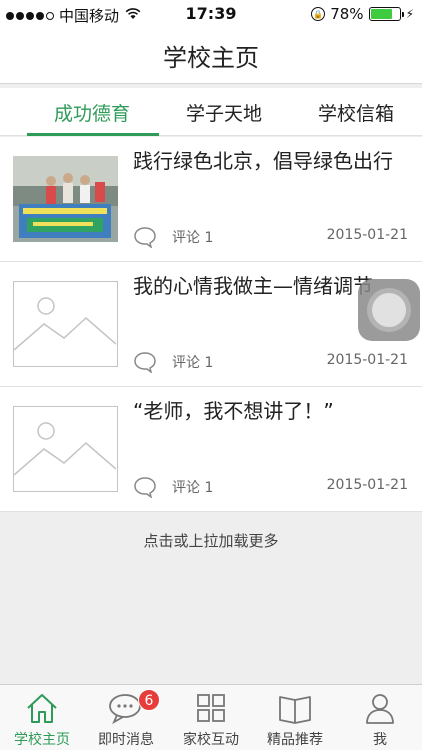 Image resolution: width=422 pixels, height=750 pixels. I want to click on tab-me: 我, so click(380, 717).